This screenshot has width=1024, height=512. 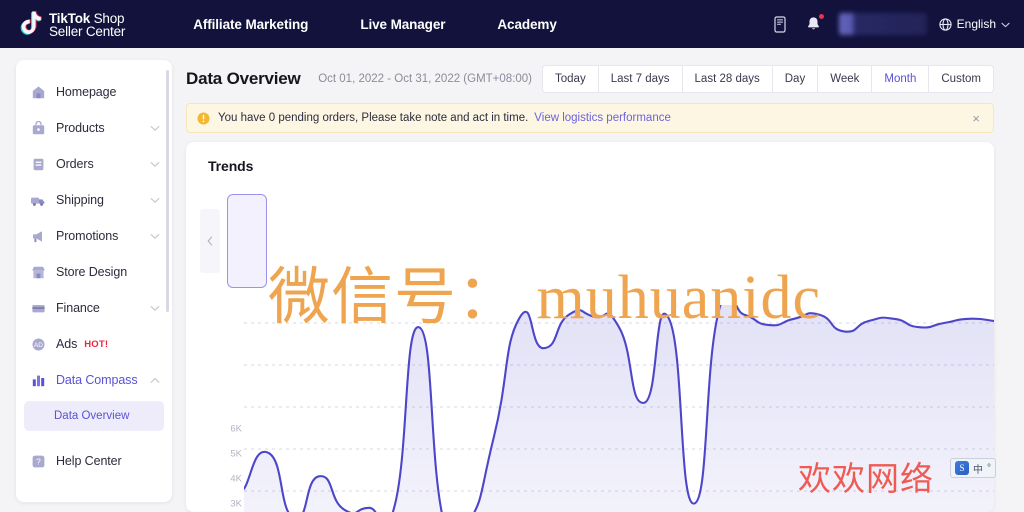 I want to click on sidebar-item-homepage: Homepage, so click(x=94, y=92).